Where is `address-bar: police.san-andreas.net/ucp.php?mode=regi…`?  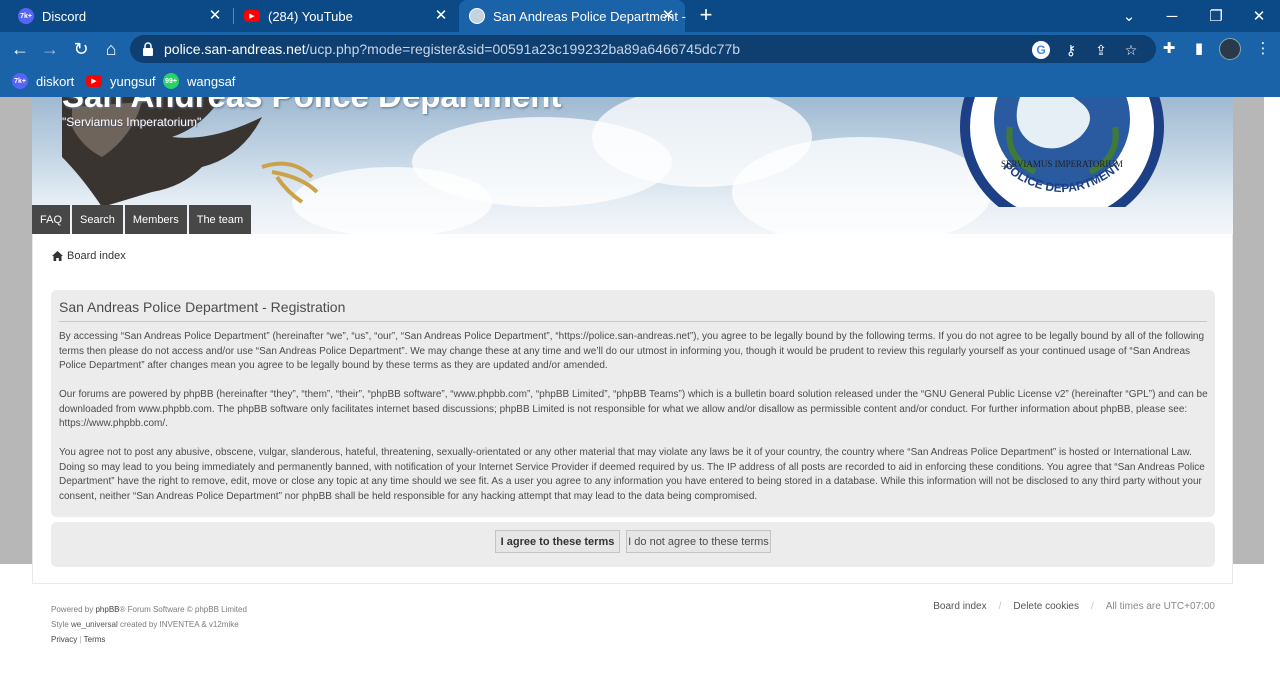 address-bar: police.san-andreas.net/ucp.php?mode=regi… is located at coordinates (643, 49).